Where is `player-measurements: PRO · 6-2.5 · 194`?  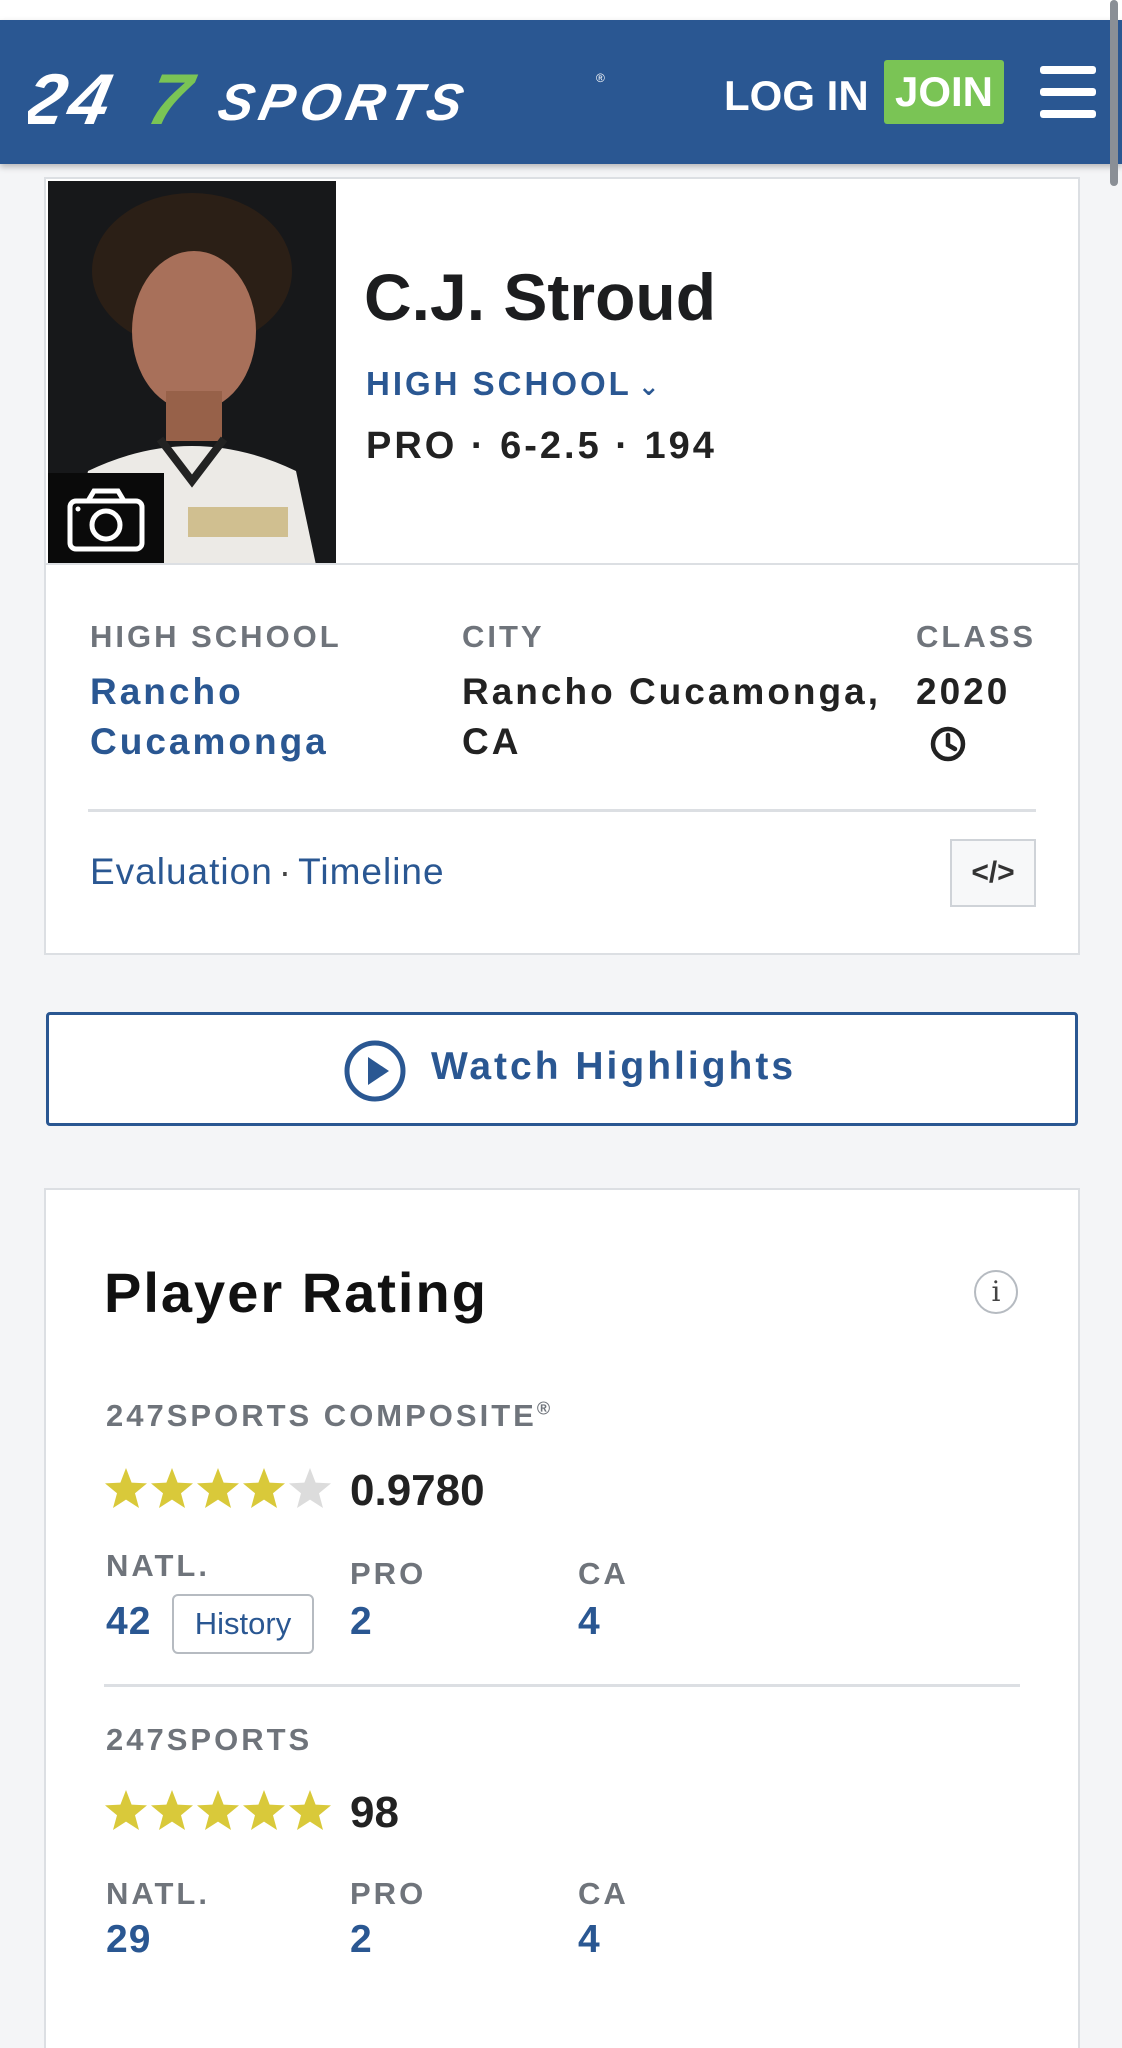
player-measurements: PRO · 6-2.5 · 194 is located at coordinates (541, 446).